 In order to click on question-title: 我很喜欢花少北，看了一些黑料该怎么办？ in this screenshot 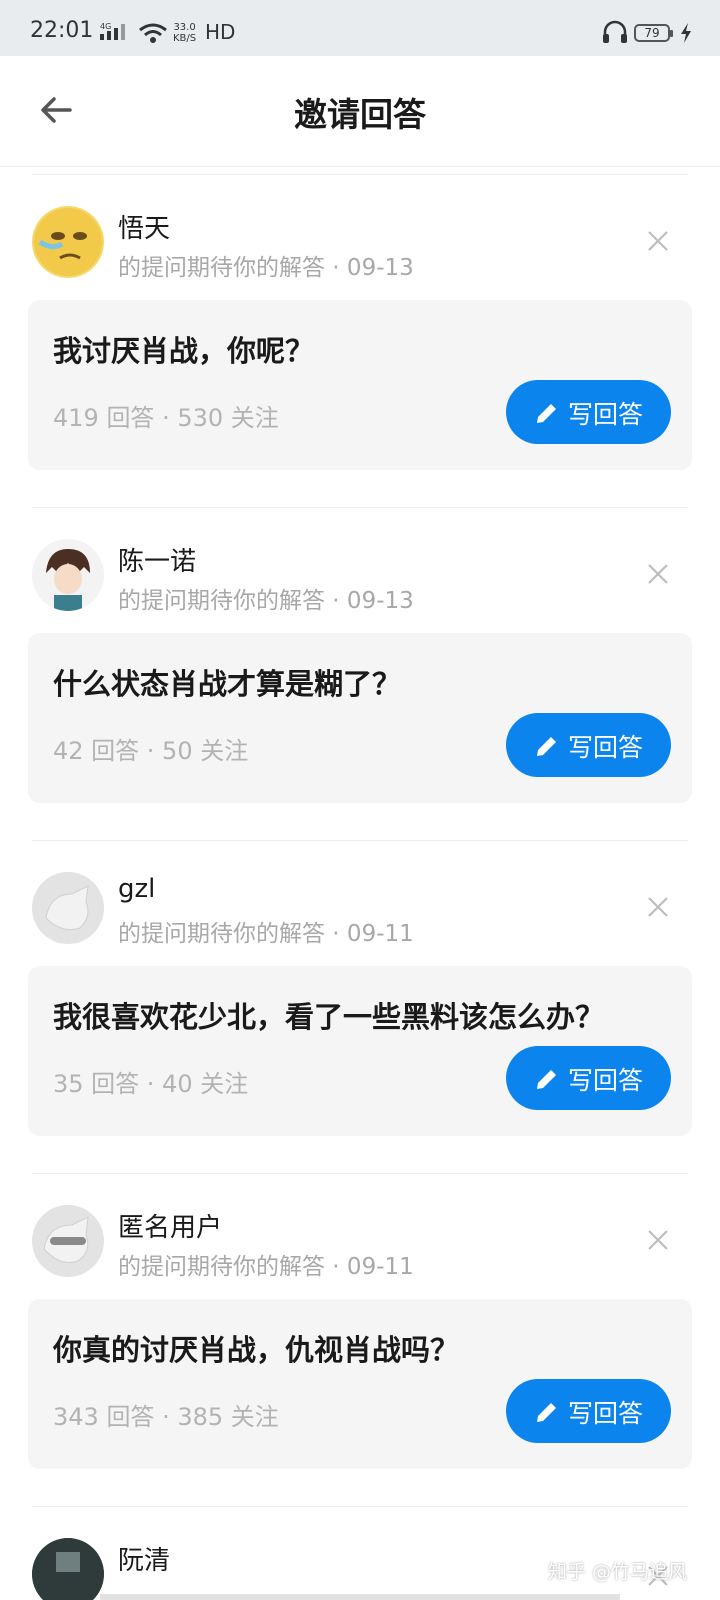, I will do `click(328, 1015)`.